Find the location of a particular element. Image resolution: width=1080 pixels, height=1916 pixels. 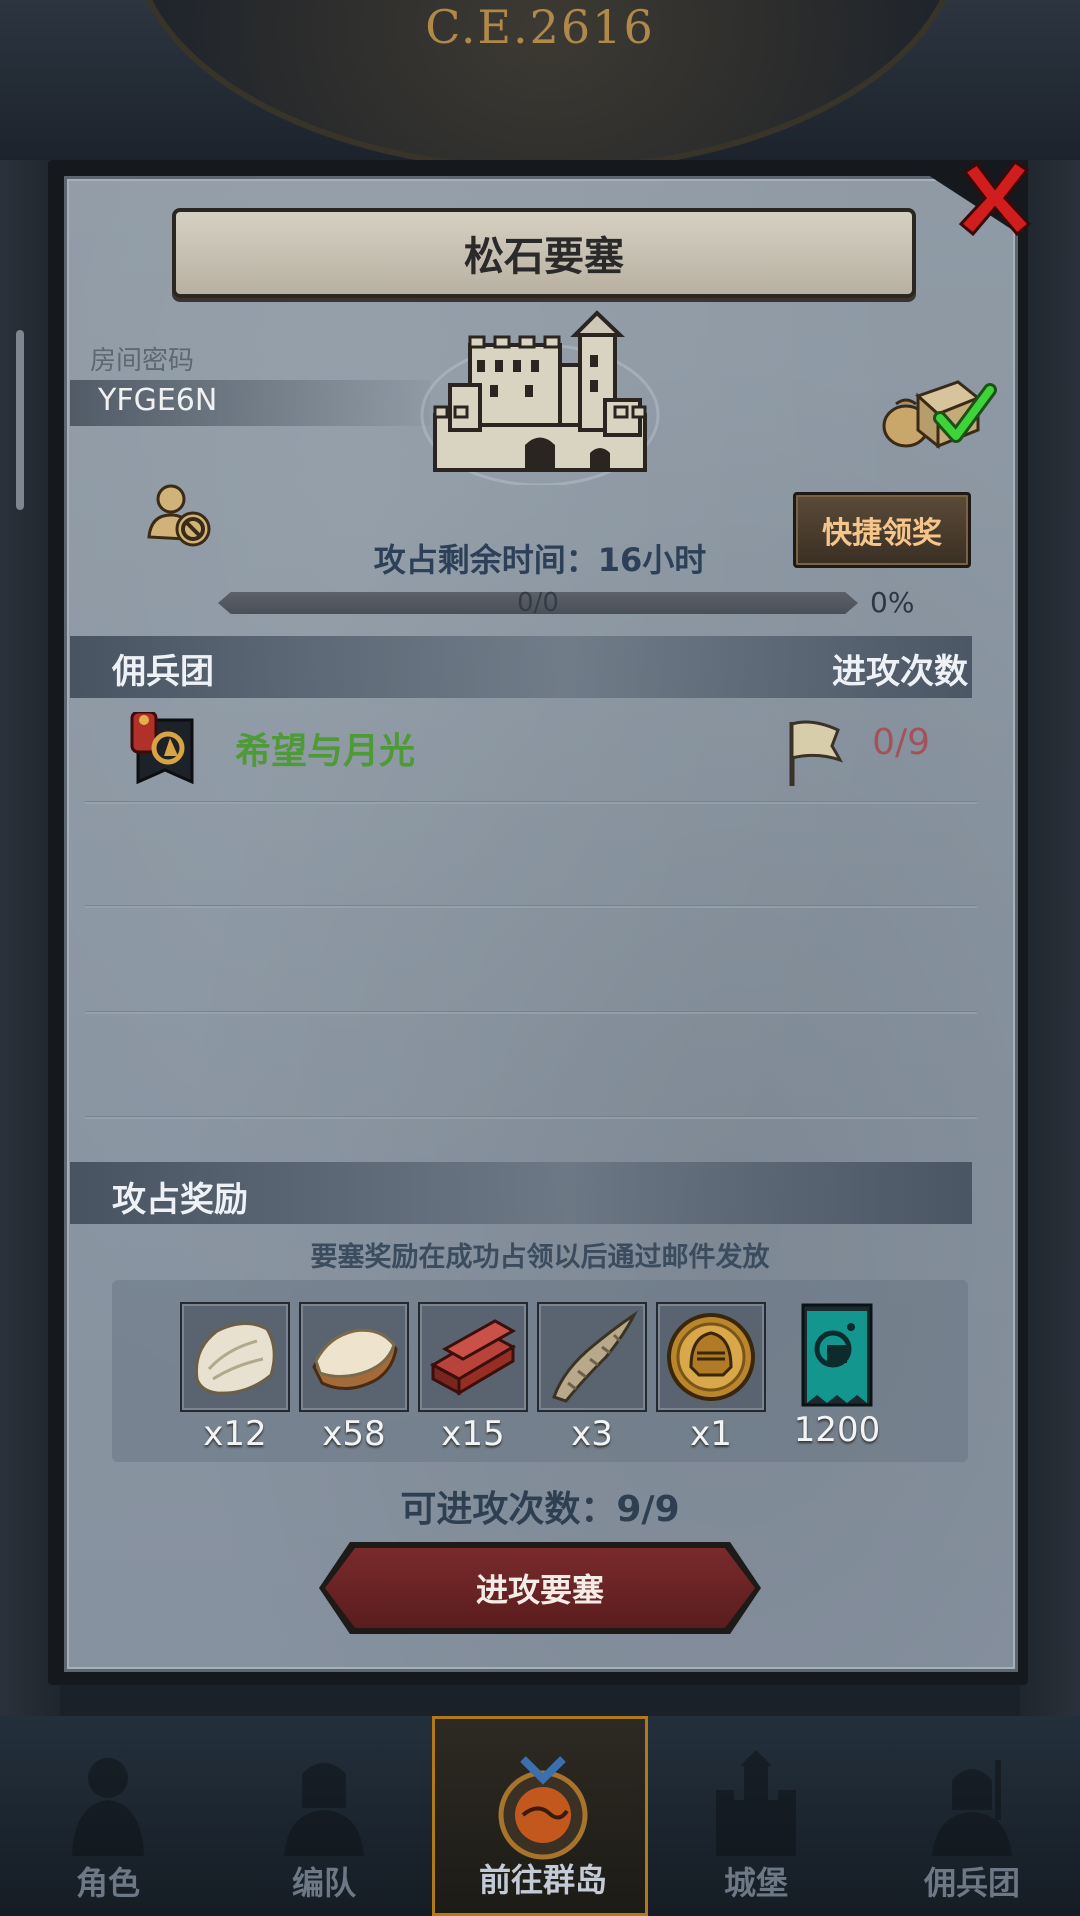

leather-hide-icon is located at coordinates (355, 1359).